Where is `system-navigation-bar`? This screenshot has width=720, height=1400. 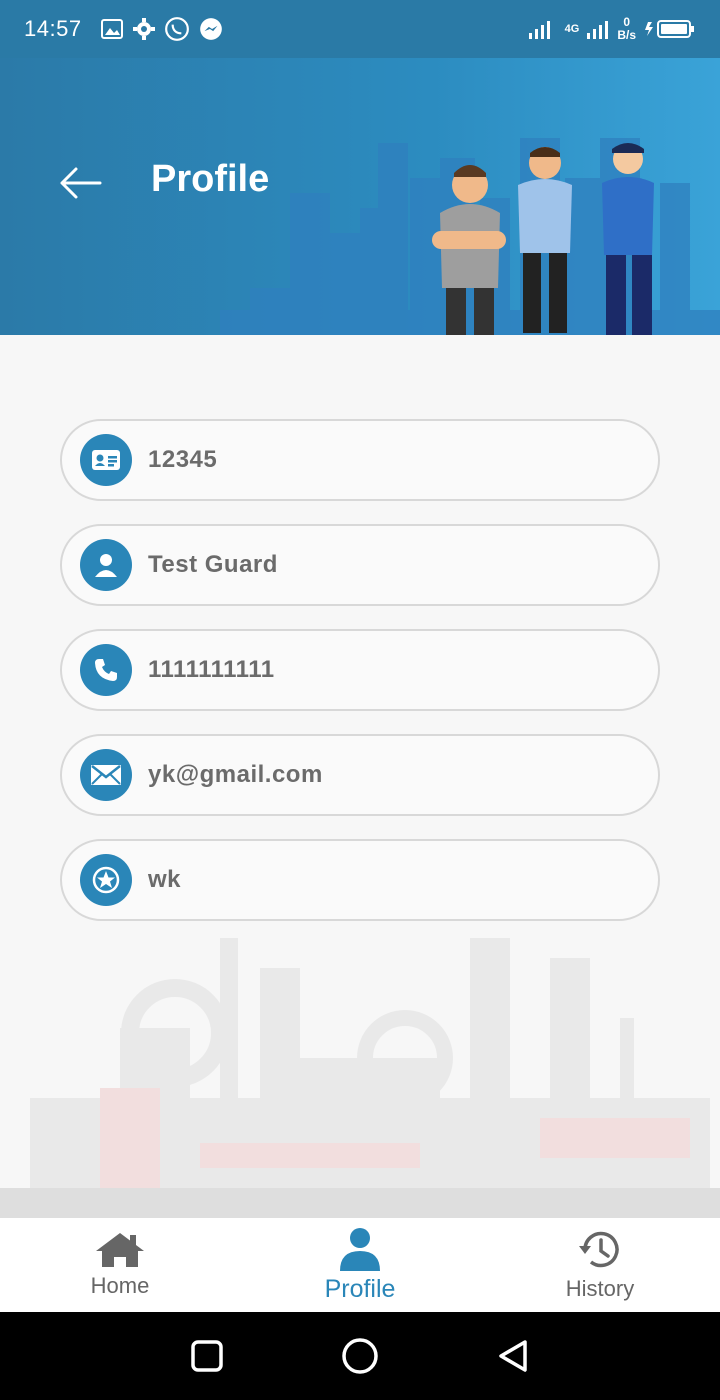
system-navigation-bar is located at coordinates (360, 1356).